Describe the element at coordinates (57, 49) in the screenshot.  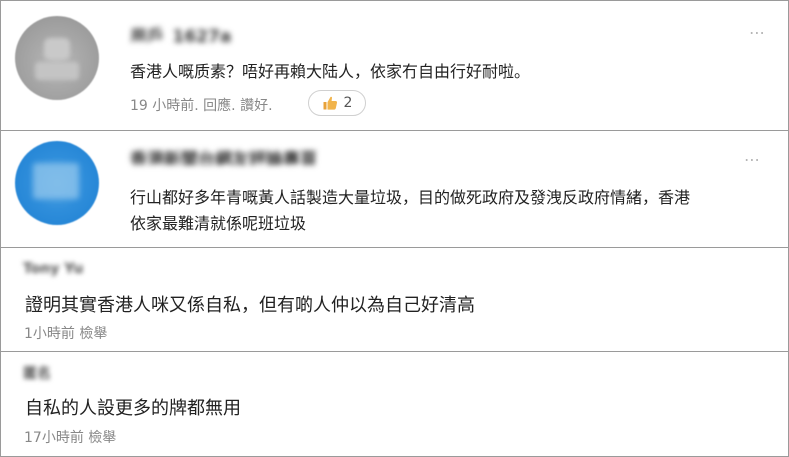
I see `avatar-head-shape` at that location.